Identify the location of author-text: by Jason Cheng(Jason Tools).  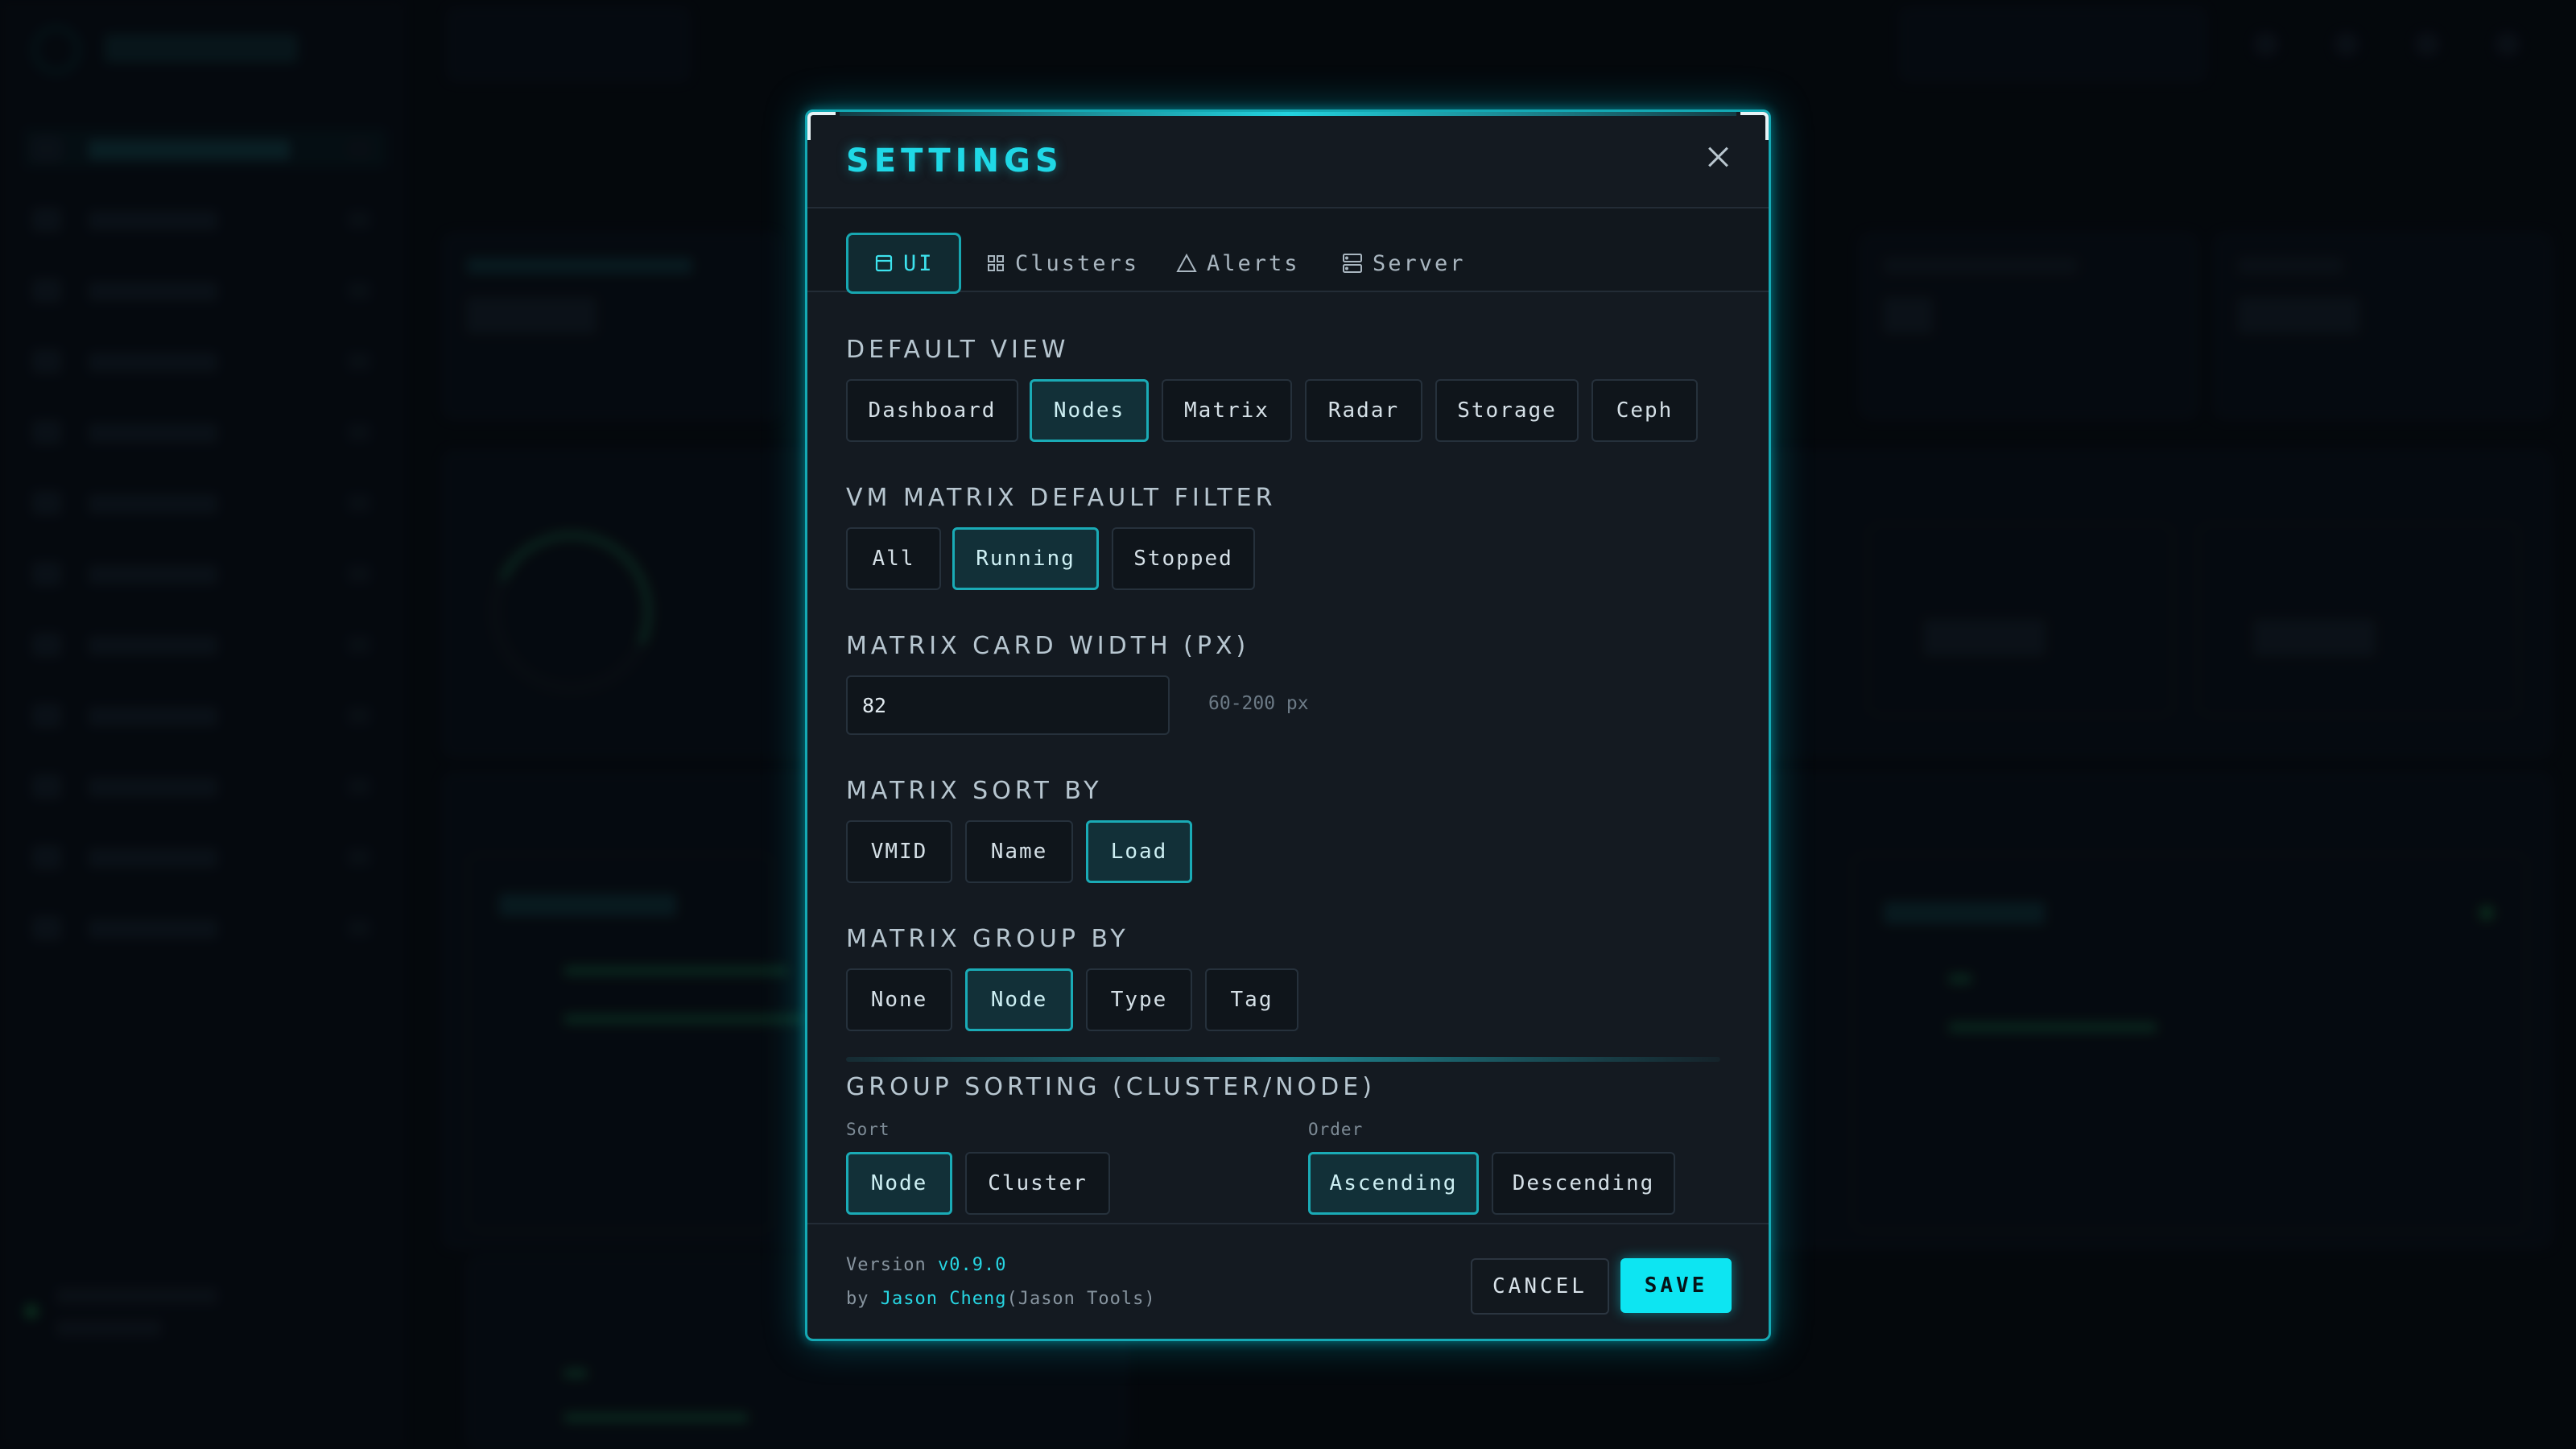
(1001, 1299).